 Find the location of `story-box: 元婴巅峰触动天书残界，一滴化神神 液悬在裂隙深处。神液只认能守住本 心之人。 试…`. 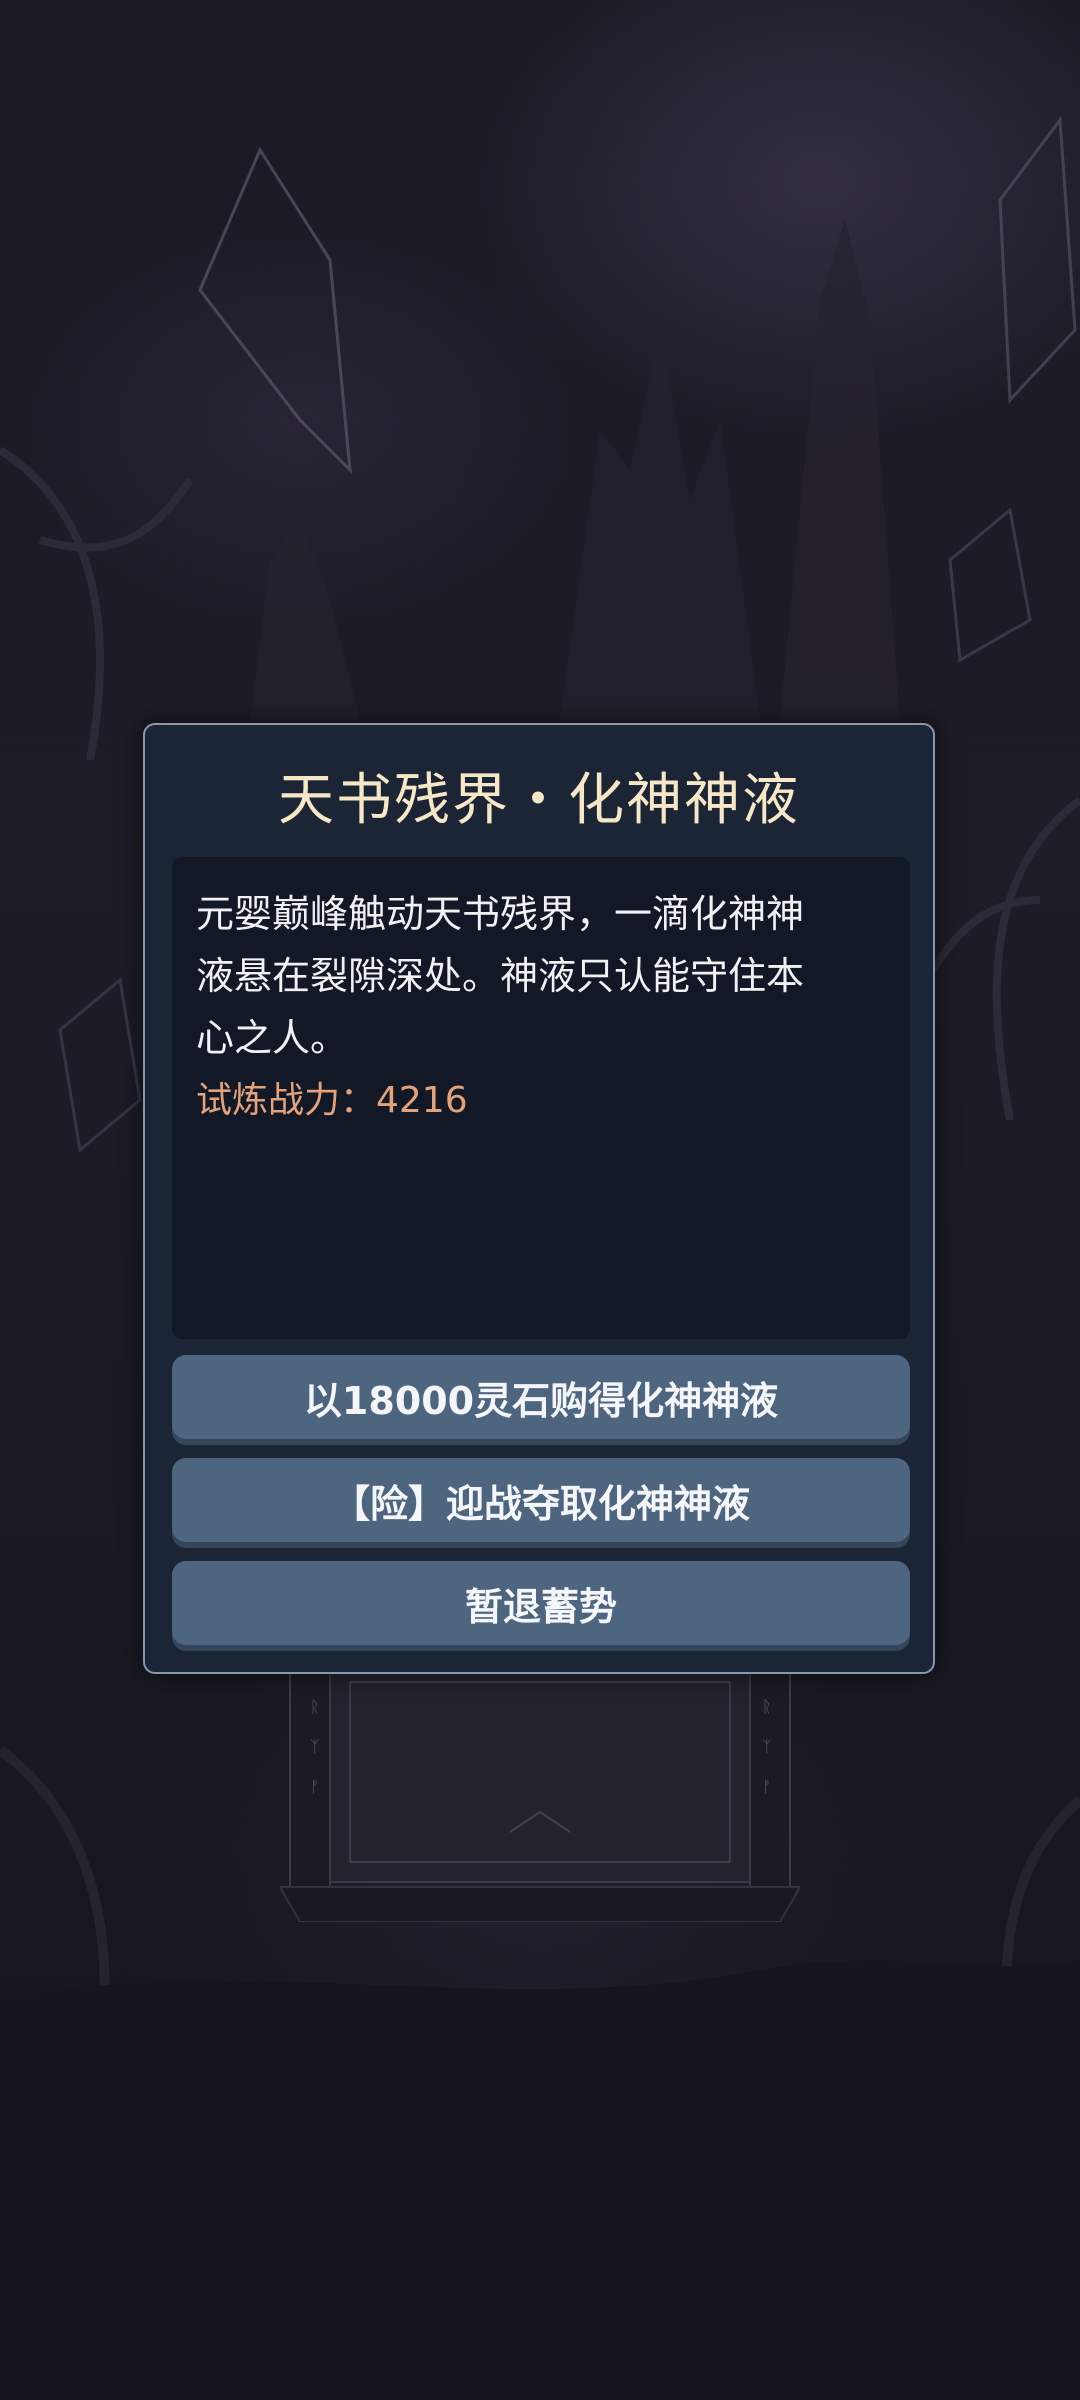

story-box: 元婴巅峰触动天书残界，一滴化神神 液悬在裂隙深处。神液只认能守住本 心之人。 试… is located at coordinates (541, 1098).